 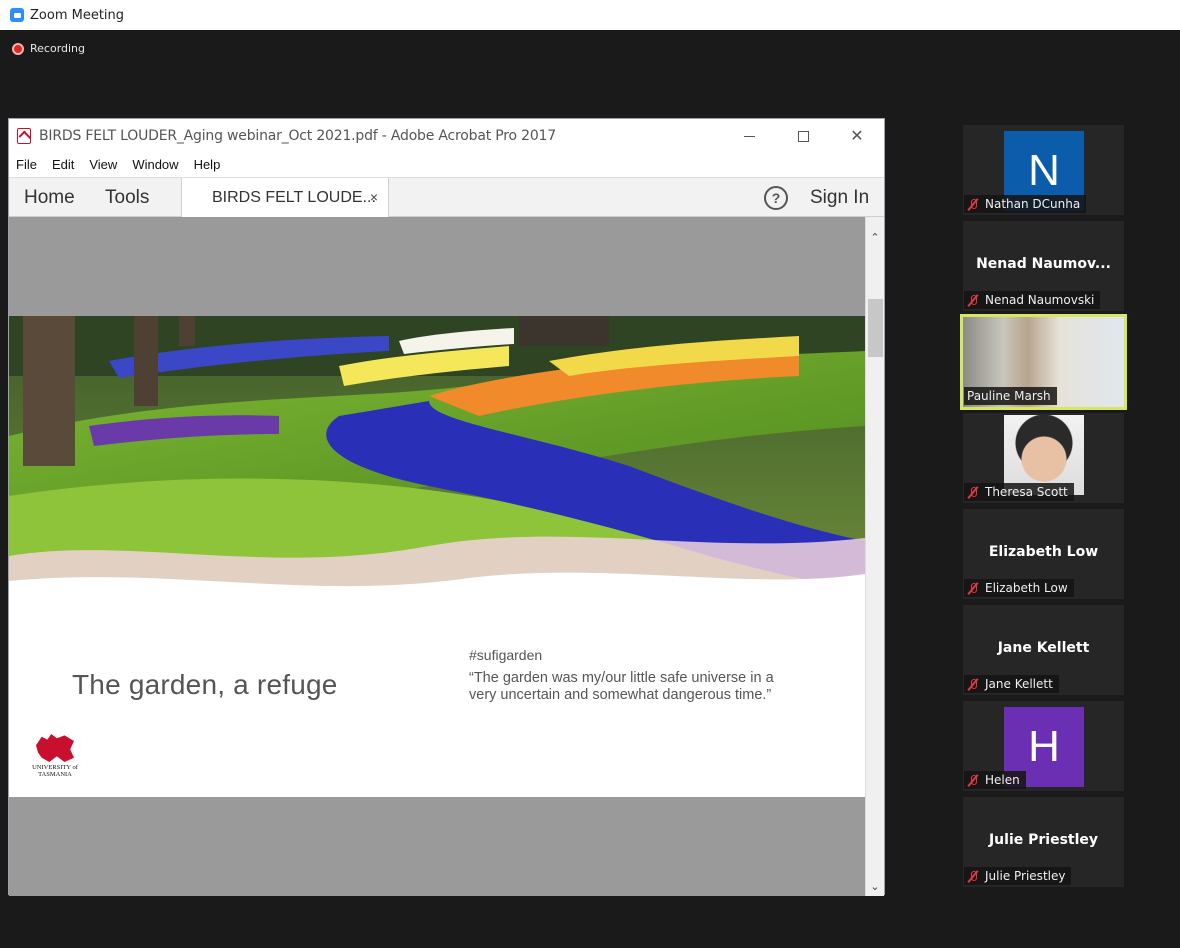 What do you see at coordinates (1043, 170) in the screenshot?
I see `participant-tile: N Nathan DCunha` at bounding box center [1043, 170].